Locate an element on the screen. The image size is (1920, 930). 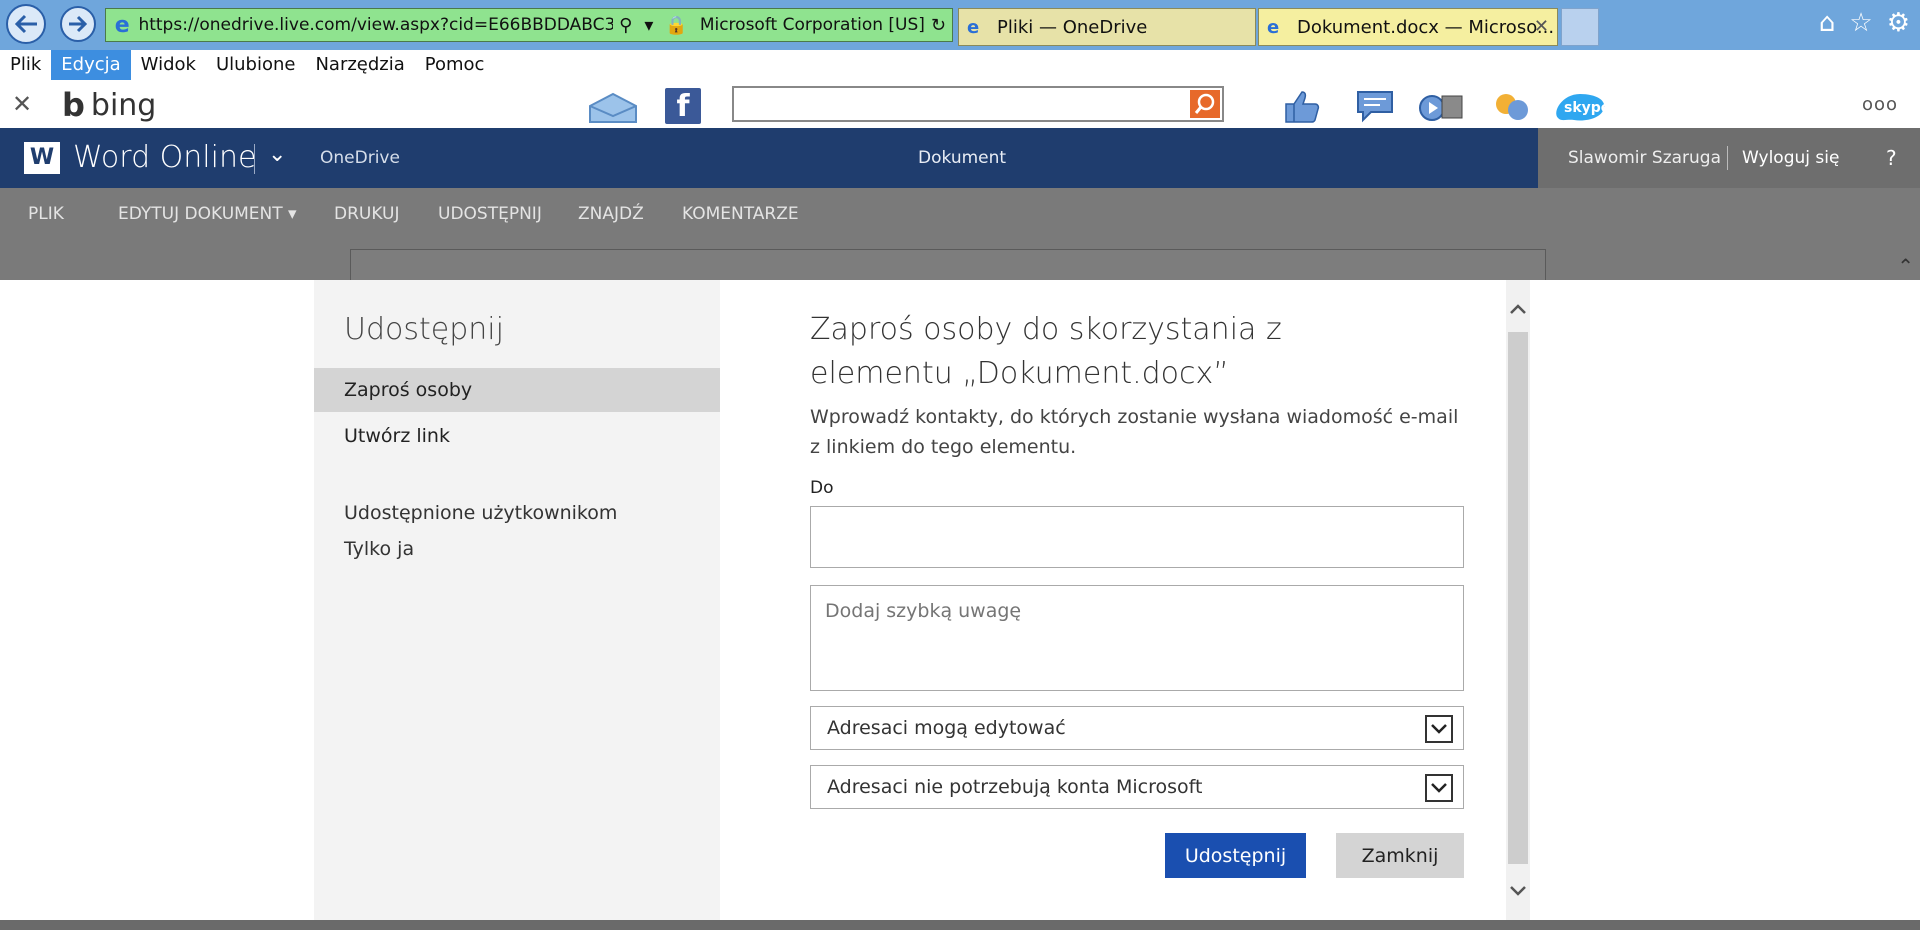
close-tab-icon: ✕ is located at coordinates (1541, 26).